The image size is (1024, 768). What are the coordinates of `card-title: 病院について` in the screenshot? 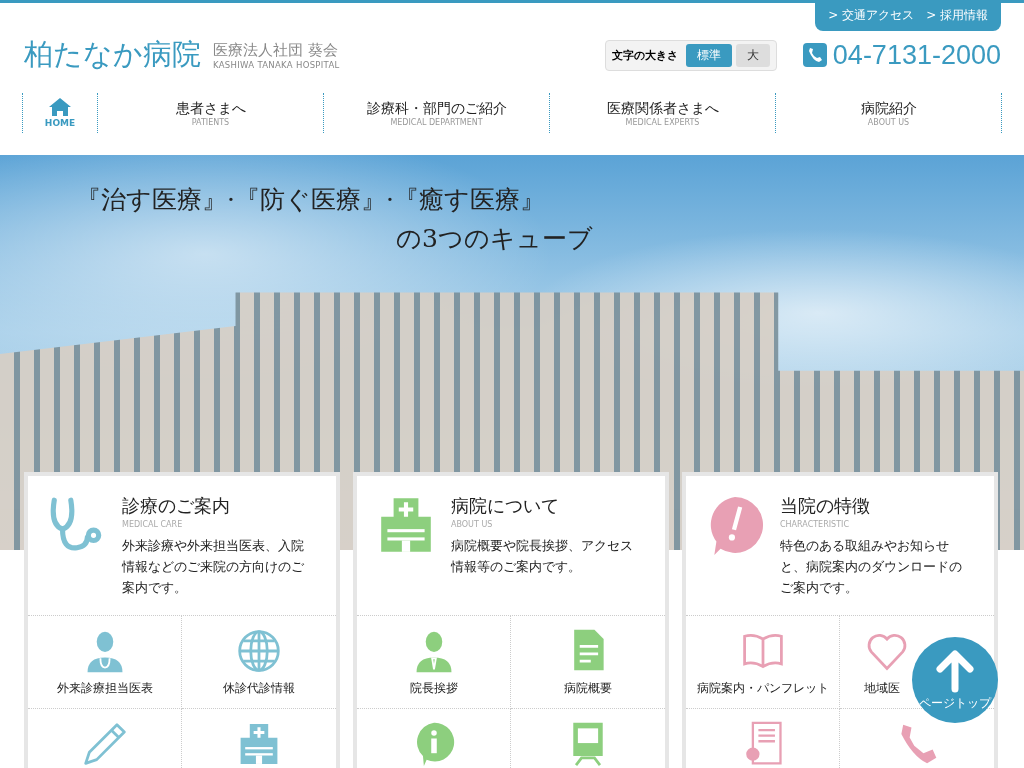 It's located at (542, 506).